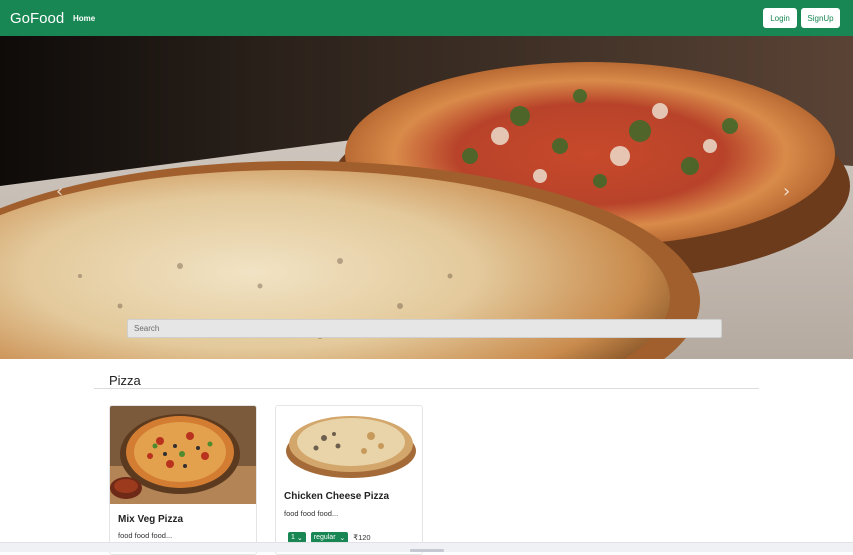  I want to click on signup-button: SignUp, so click(820, 18).